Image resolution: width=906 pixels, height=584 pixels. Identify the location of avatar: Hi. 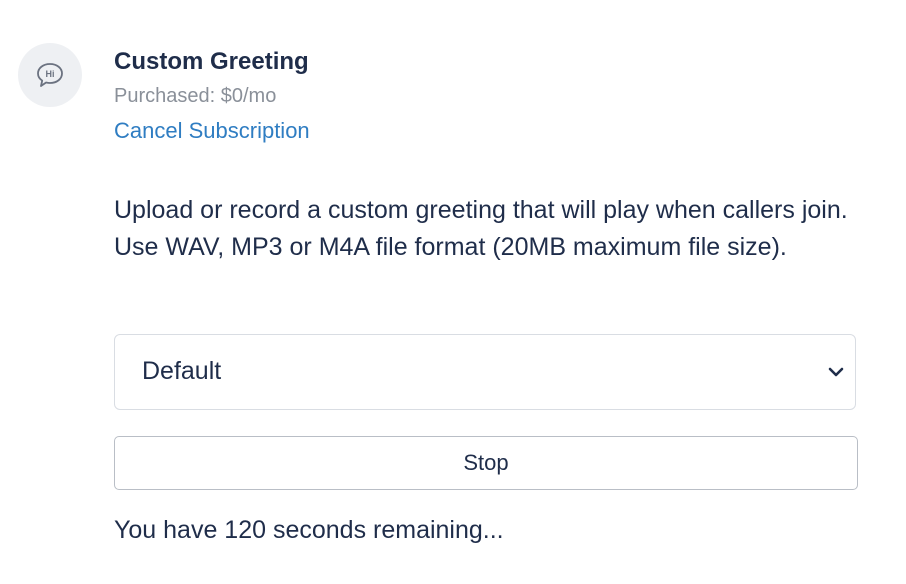
(50, 75).